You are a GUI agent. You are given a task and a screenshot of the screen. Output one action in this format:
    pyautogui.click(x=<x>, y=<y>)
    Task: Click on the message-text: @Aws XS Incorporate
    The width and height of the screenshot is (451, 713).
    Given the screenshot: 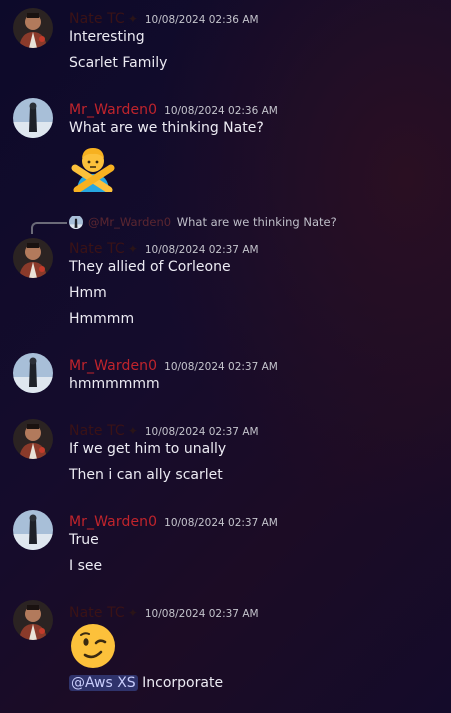 What is the action you would take?
    pyautogui.click(x=146, y=683)
    